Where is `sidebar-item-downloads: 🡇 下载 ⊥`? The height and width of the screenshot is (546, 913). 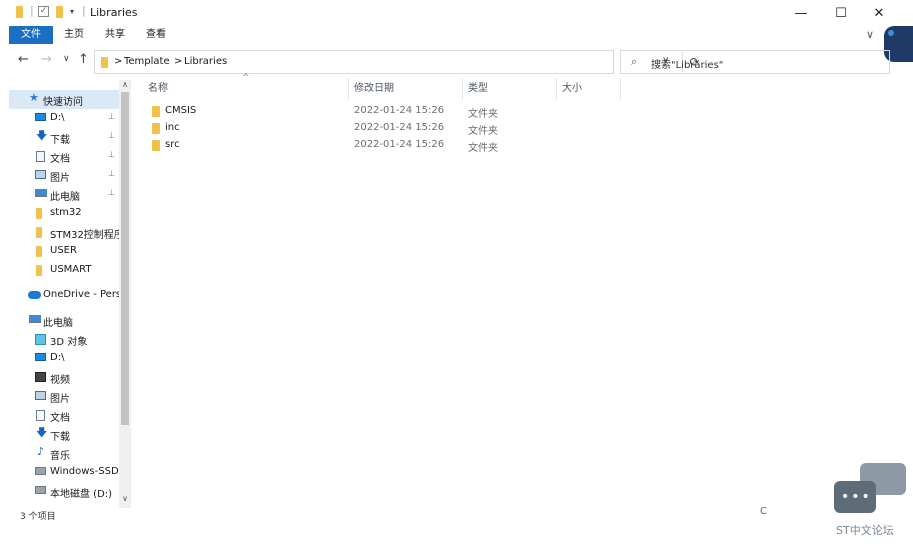
sidebar-item-downloads: 🡇 下载 ⊥ is located at coordinates (64, 137).